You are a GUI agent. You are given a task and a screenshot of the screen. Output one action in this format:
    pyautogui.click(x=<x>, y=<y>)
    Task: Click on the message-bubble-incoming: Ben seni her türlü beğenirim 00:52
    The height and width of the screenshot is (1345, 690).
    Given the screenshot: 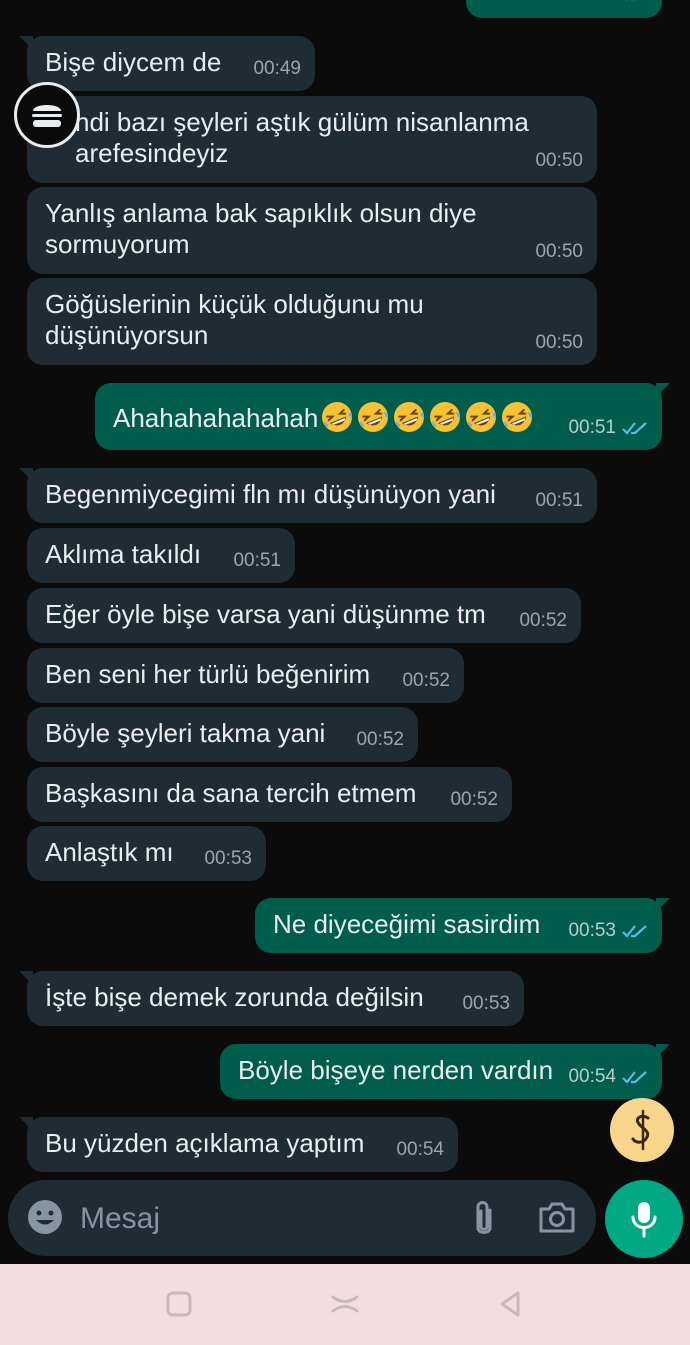 What is the action you would take?
    pyautogui.click(x=245, y=675)
    